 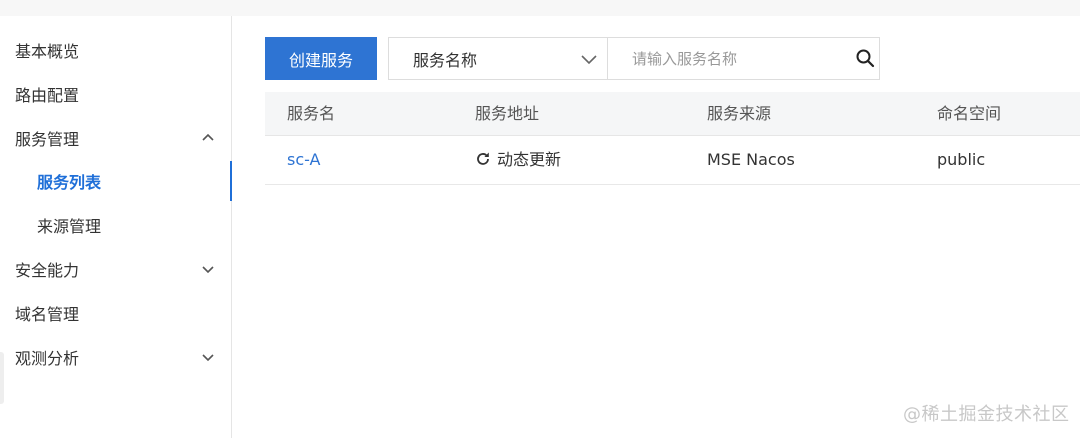 I want to click on sidebar-group-observability: 观测分析, so click(x=115, y=357).